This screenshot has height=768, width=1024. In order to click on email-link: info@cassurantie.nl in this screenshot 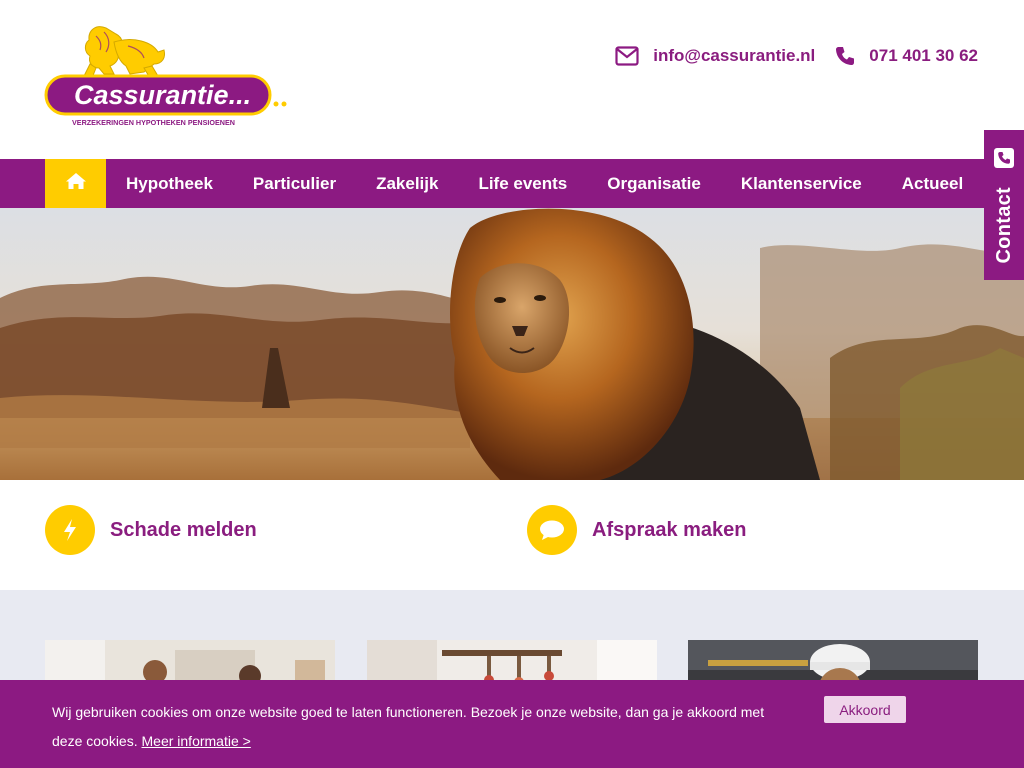, I will do `click(715, 56)`.